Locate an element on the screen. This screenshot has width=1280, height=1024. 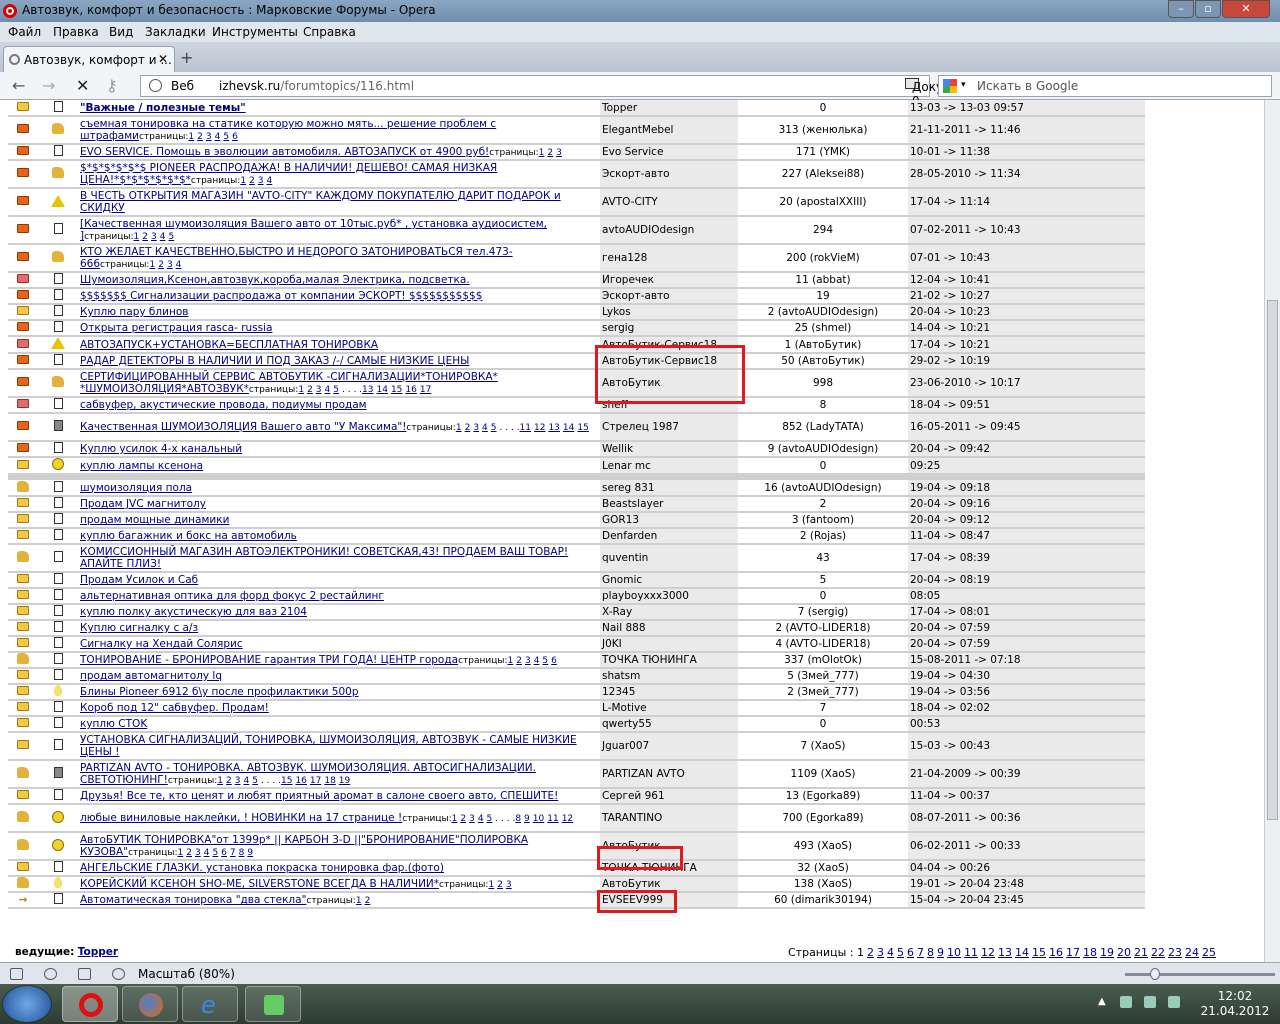
topic-link: Куплю усилок 4-х канальный is located at coordinates (161, 449).